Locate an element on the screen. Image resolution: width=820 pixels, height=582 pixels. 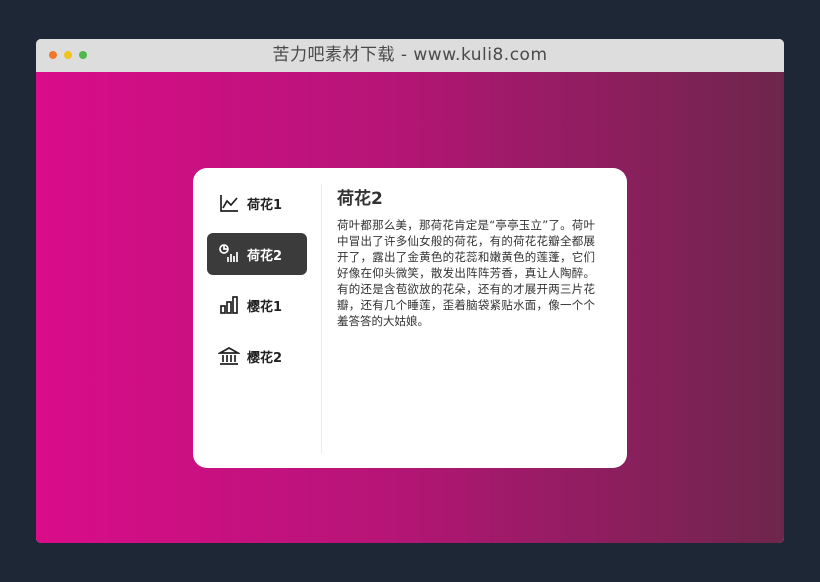
title-bar: 苦力吧素材下载 - www.kuli8.com is located at coordinates (410, 55).